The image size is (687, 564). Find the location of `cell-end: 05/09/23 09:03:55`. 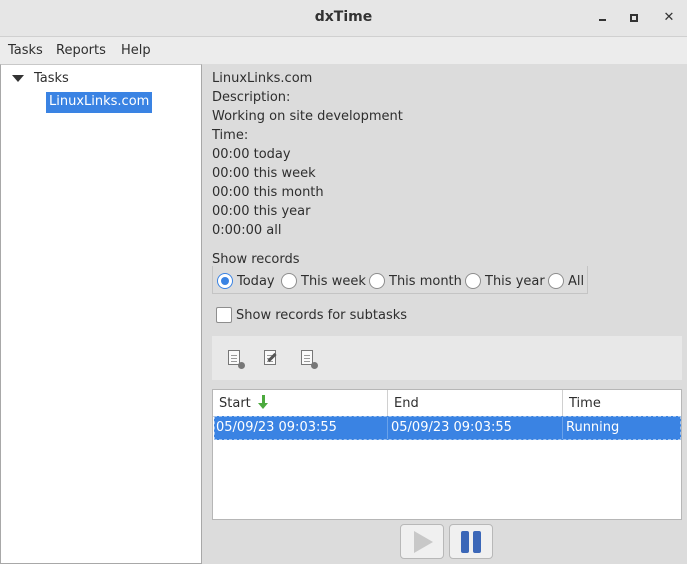

cell-end: 05/09/23 09:03:55 is located at coordinates (451, 427).